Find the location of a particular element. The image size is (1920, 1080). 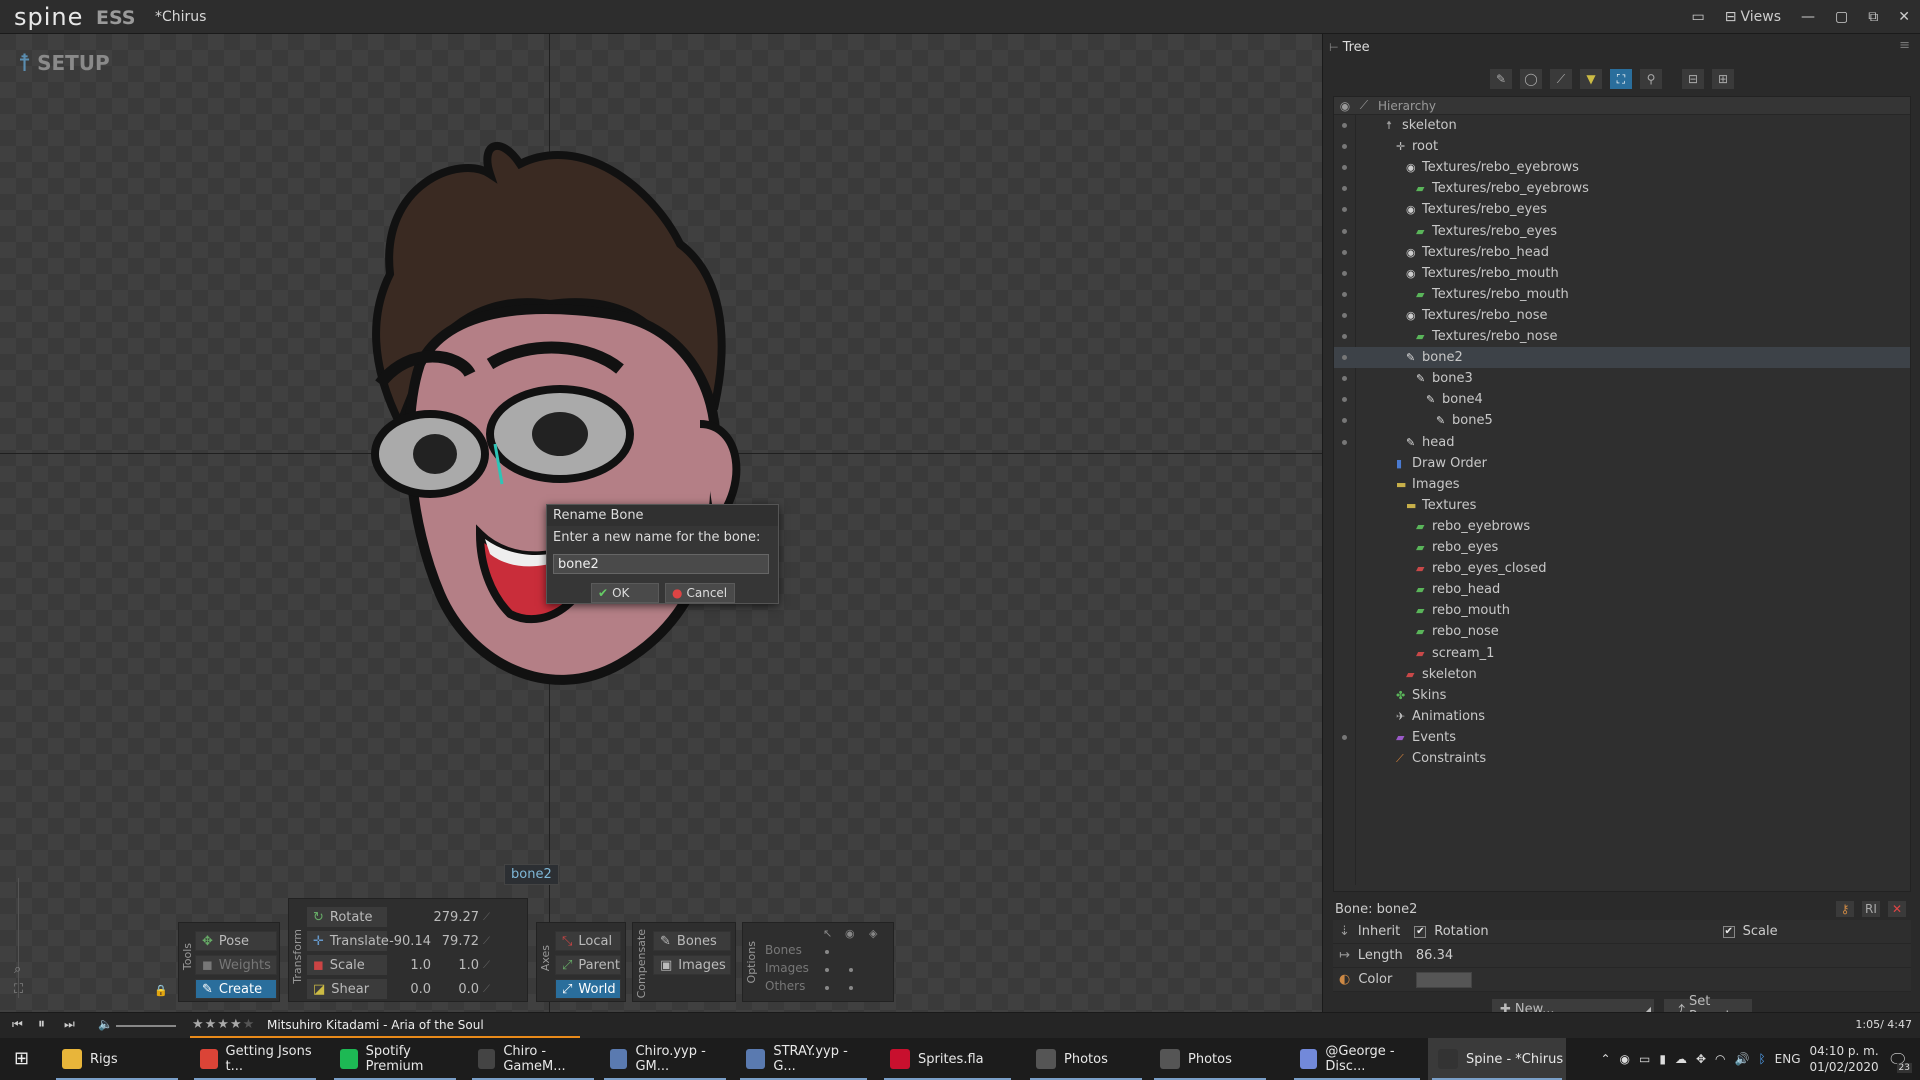

next-track-icon: ⏭ is located at coordinates (69, 1024).